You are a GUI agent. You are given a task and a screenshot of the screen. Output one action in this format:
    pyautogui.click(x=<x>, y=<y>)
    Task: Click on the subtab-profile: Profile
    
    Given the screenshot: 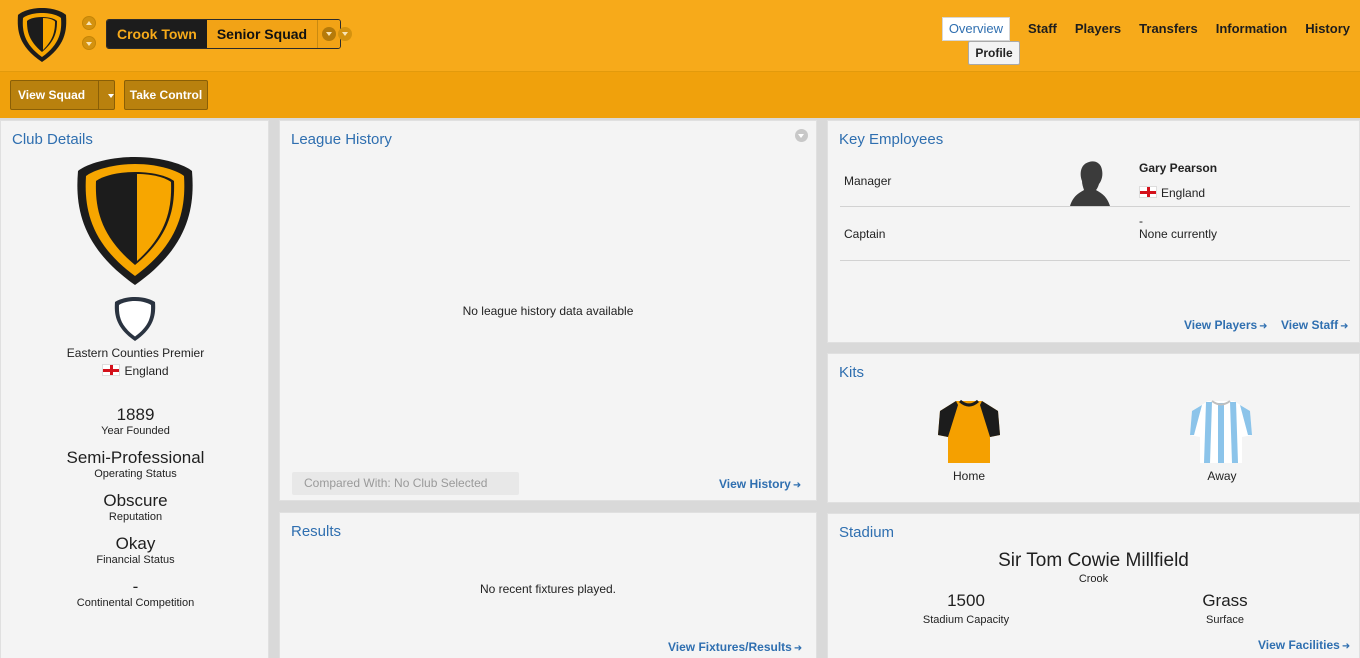 What is the action you would take?
    pyautogui.click(x=994, y=53)
    